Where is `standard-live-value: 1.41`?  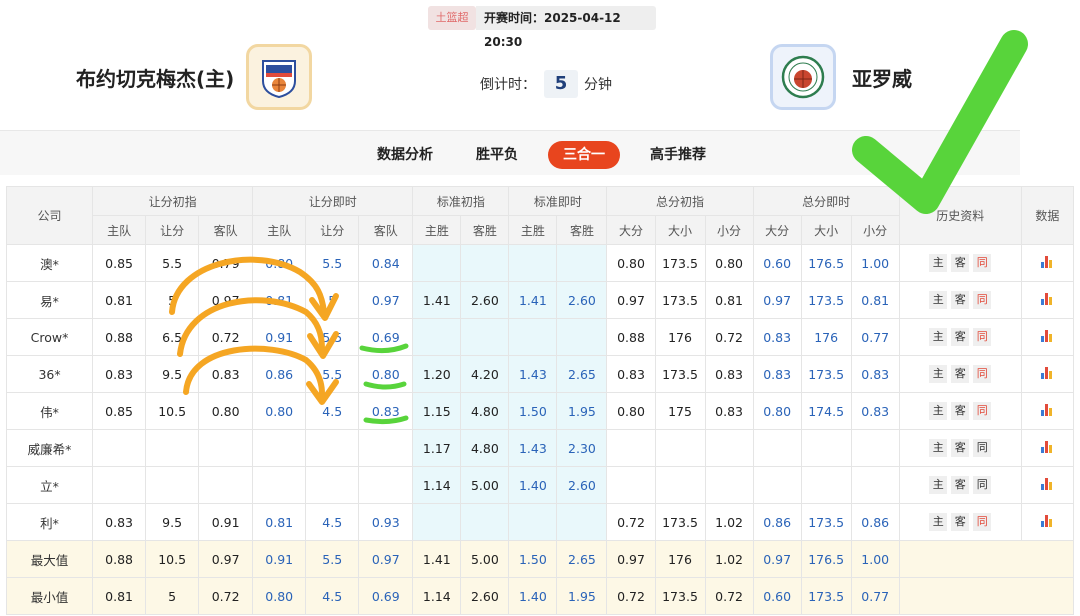 standard-live-value: 1.41 is located at coordinates (533, 300).